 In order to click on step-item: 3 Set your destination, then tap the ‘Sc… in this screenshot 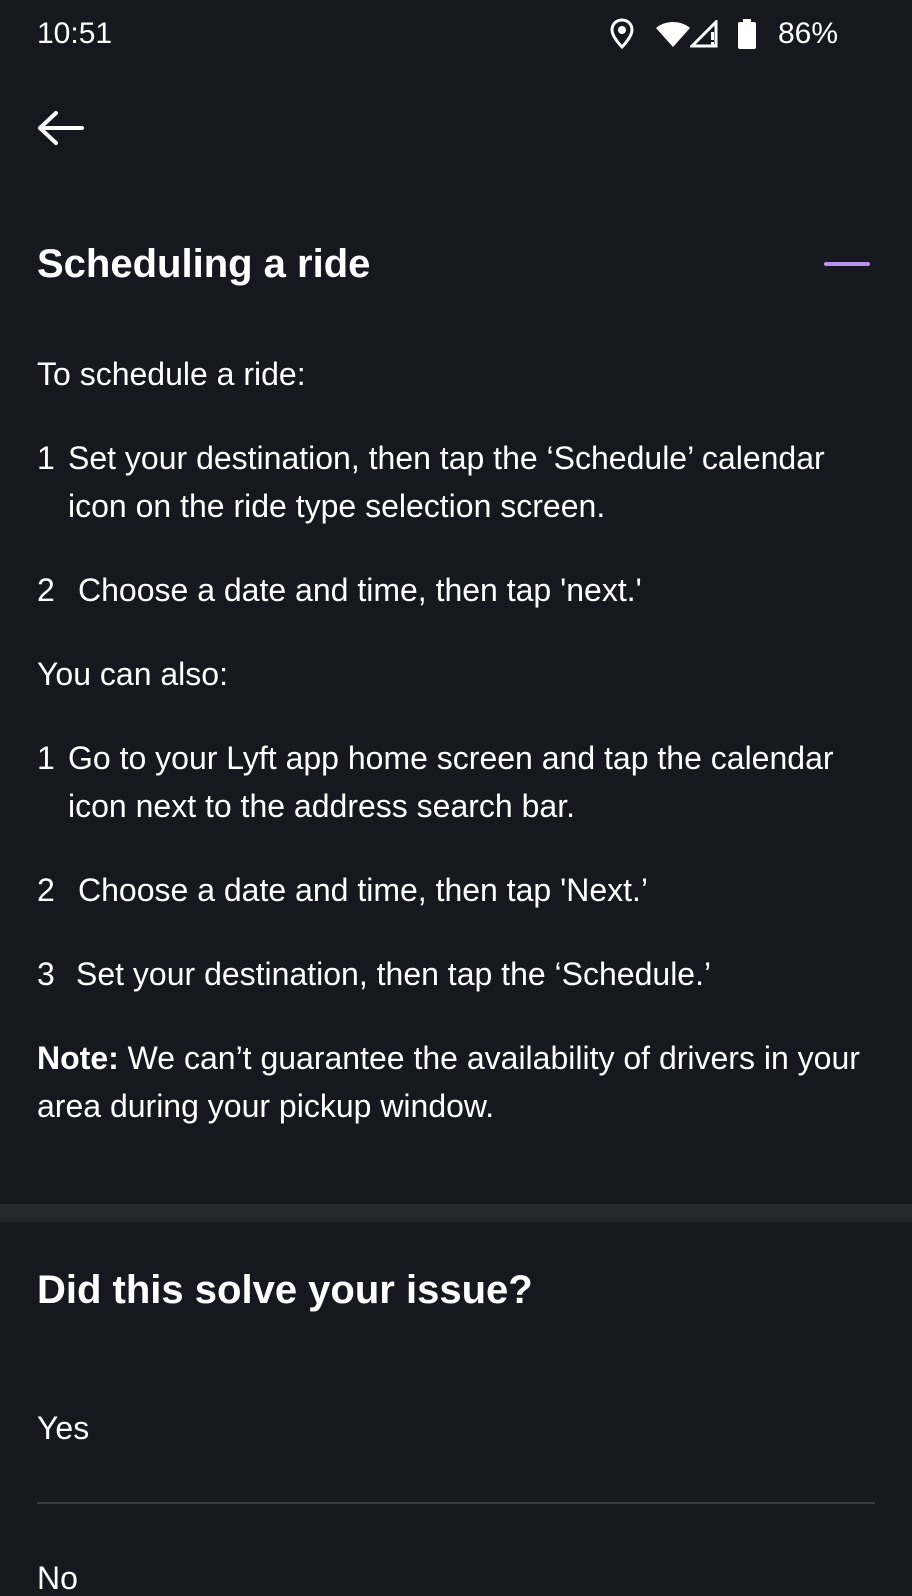, I will do `click(462, 974)`.